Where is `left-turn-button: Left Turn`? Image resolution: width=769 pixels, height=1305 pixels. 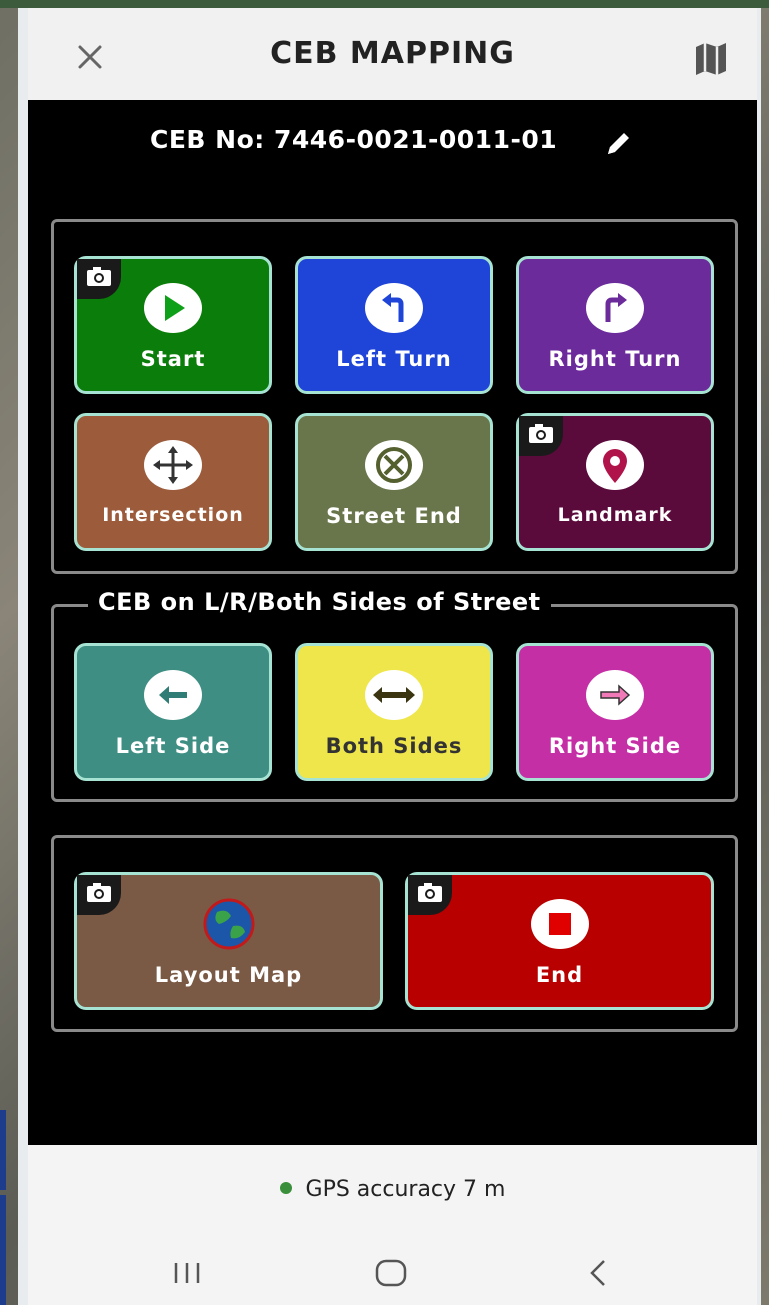 left-turn-button: Left Turn is located at coordinates (394, 325).